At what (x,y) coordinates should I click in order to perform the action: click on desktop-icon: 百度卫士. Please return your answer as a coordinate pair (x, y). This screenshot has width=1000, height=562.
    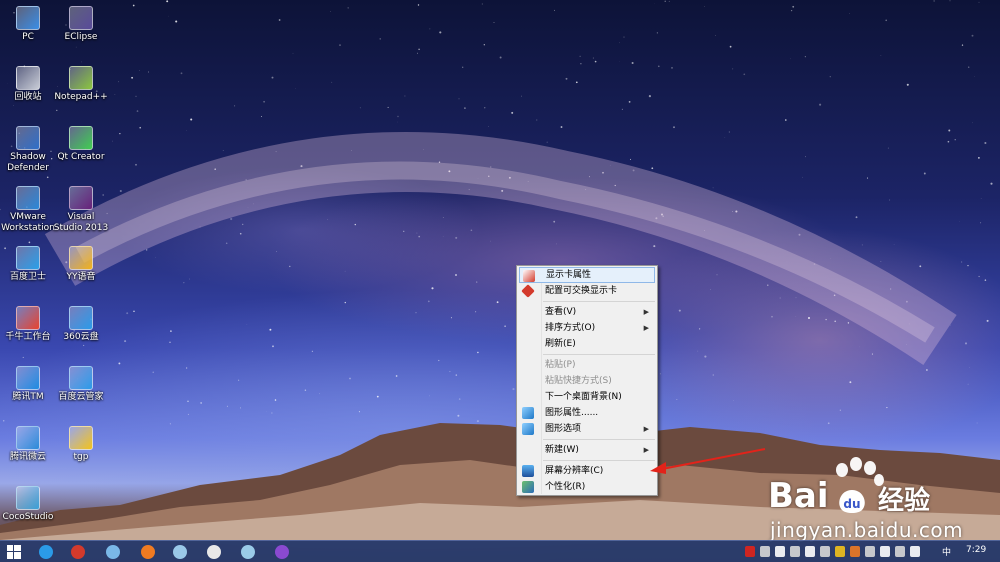
    Looking at the image, I should click on (28, 264).